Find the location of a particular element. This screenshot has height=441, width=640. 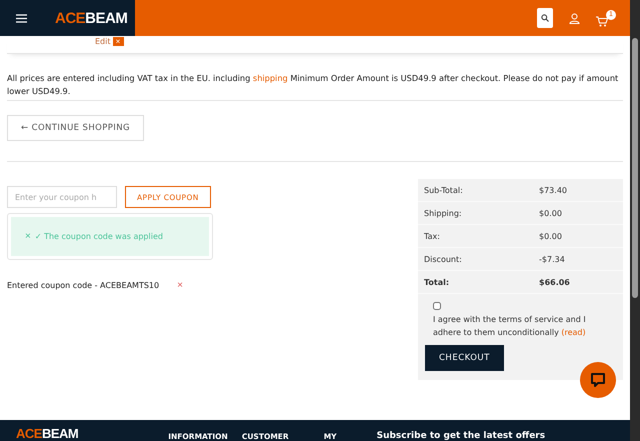

menu-icon is located at coordinates (21, 18).